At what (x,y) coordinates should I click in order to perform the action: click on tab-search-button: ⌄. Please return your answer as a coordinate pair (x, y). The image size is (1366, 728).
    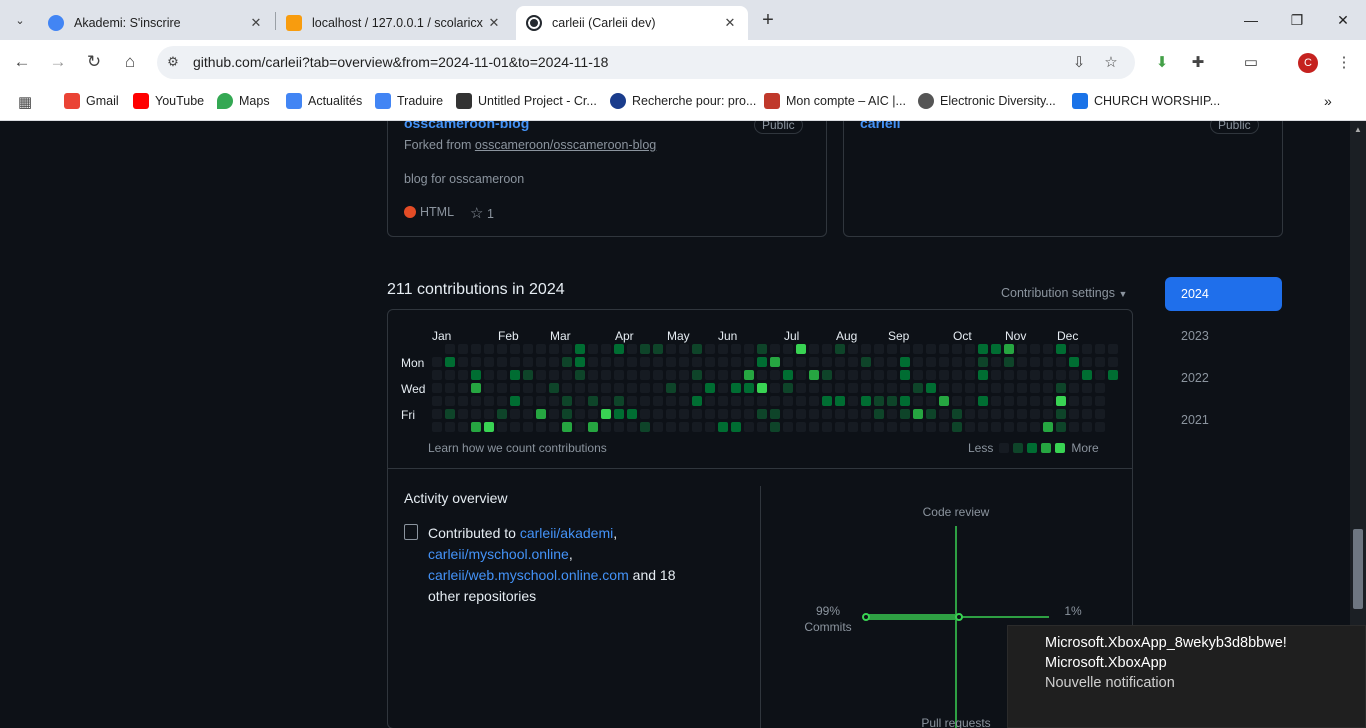
    Looking at the image, I should click on (20, 20).